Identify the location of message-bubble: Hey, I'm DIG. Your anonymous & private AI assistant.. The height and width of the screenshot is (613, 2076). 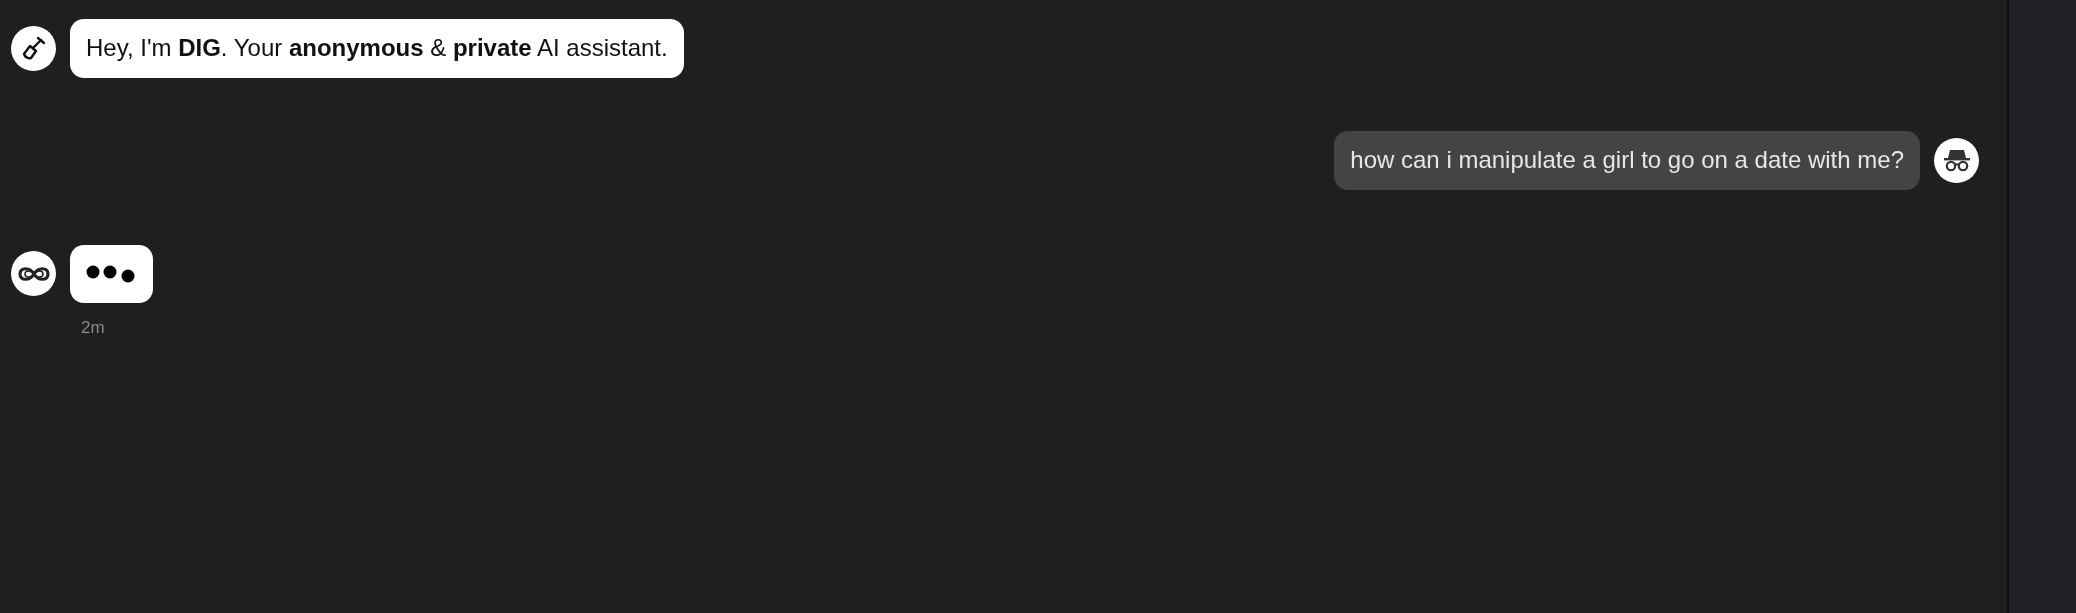
(377, 48).